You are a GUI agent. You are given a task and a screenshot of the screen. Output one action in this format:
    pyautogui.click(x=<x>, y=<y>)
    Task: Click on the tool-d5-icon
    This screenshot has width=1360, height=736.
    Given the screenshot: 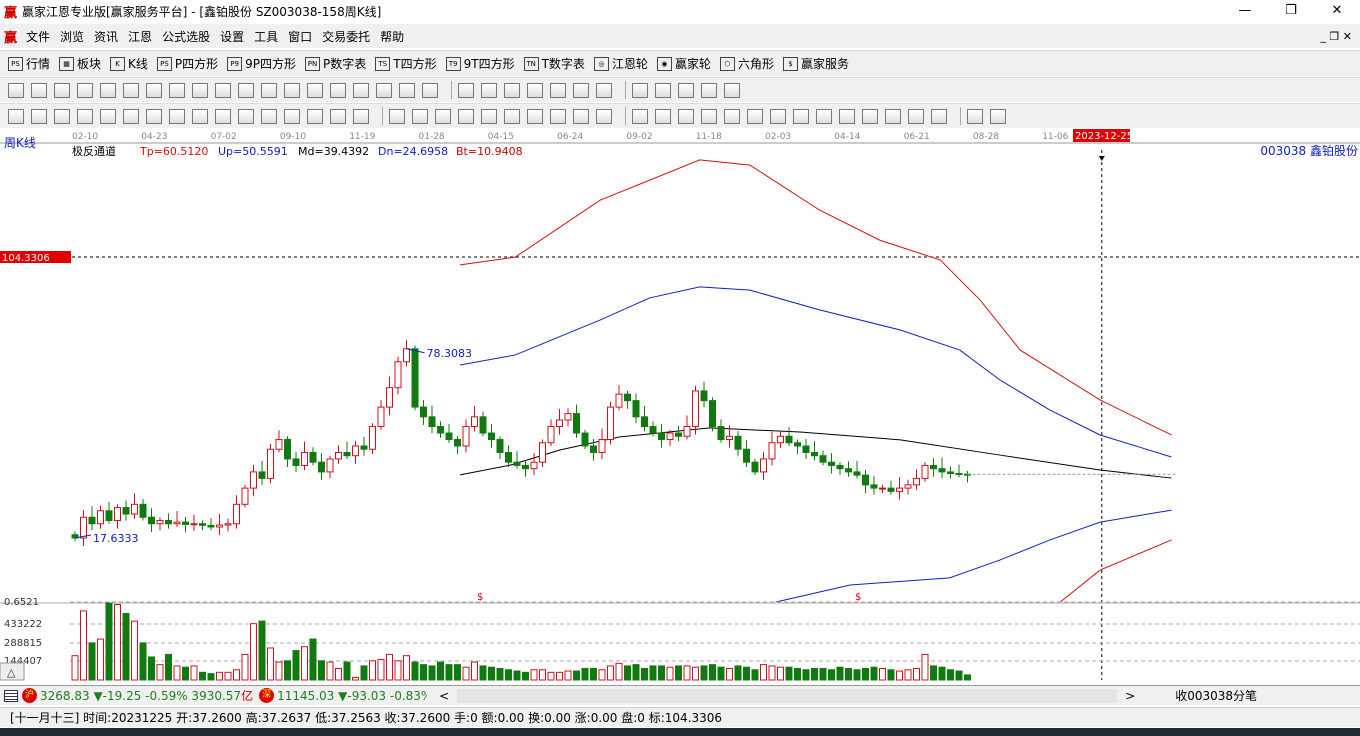 What is the action you would take?
    pyautogui.click(x=489, y=116)
    